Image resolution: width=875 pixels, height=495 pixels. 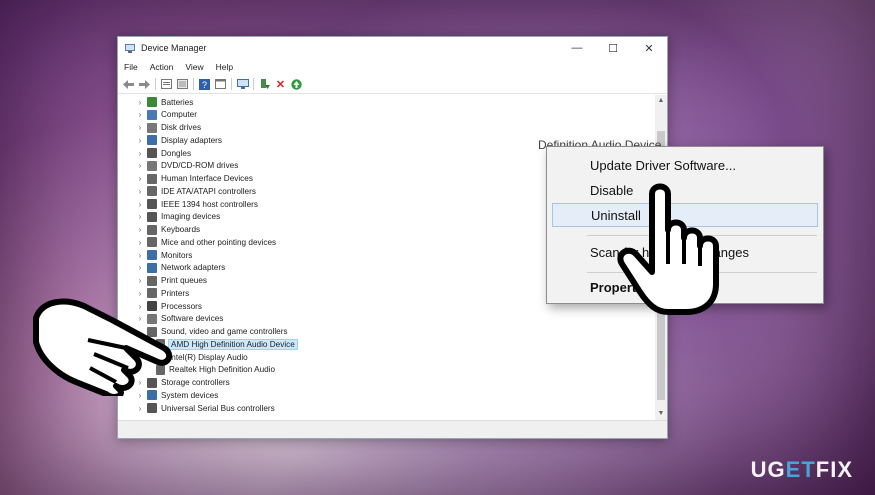 I want to click on dongle-icon, so click(x=152, y=153).